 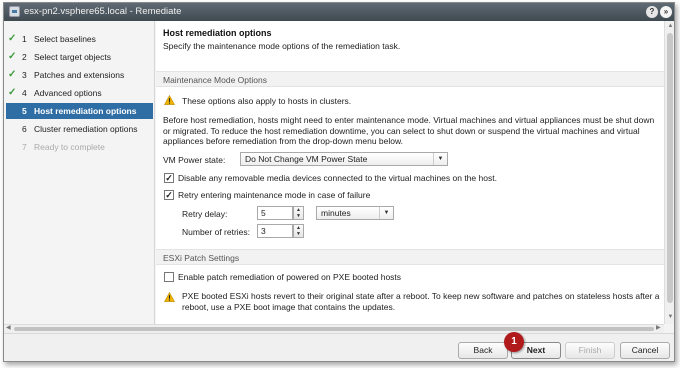 I want to click on retries-input: 3, so click(x=275, y=231).